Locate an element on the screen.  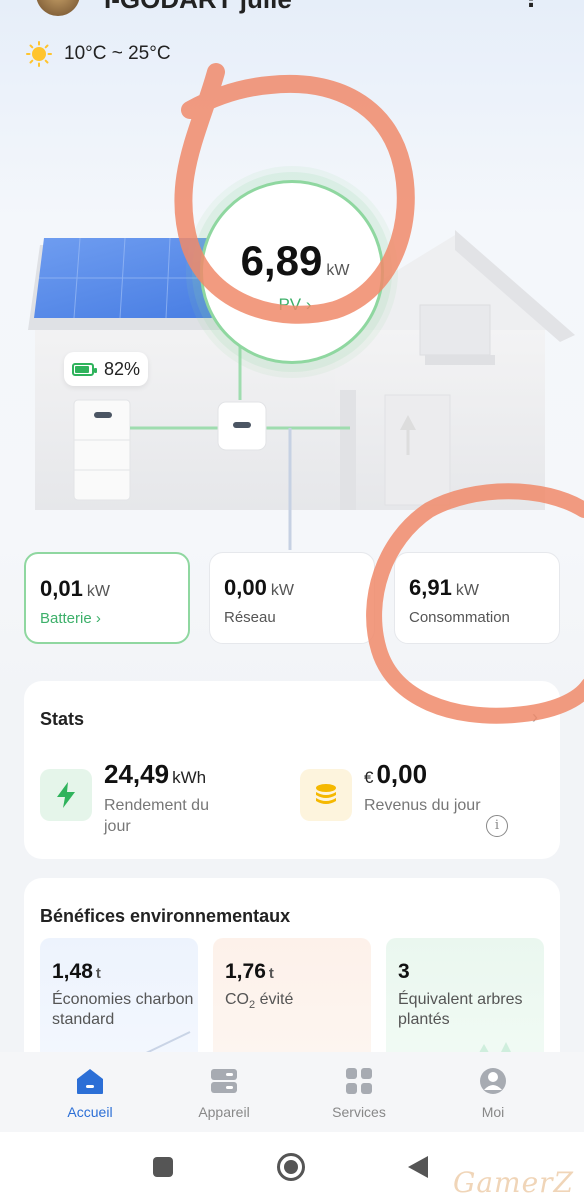
env-title: Bénéfices environnementaux is located at coordinates (165, 916).